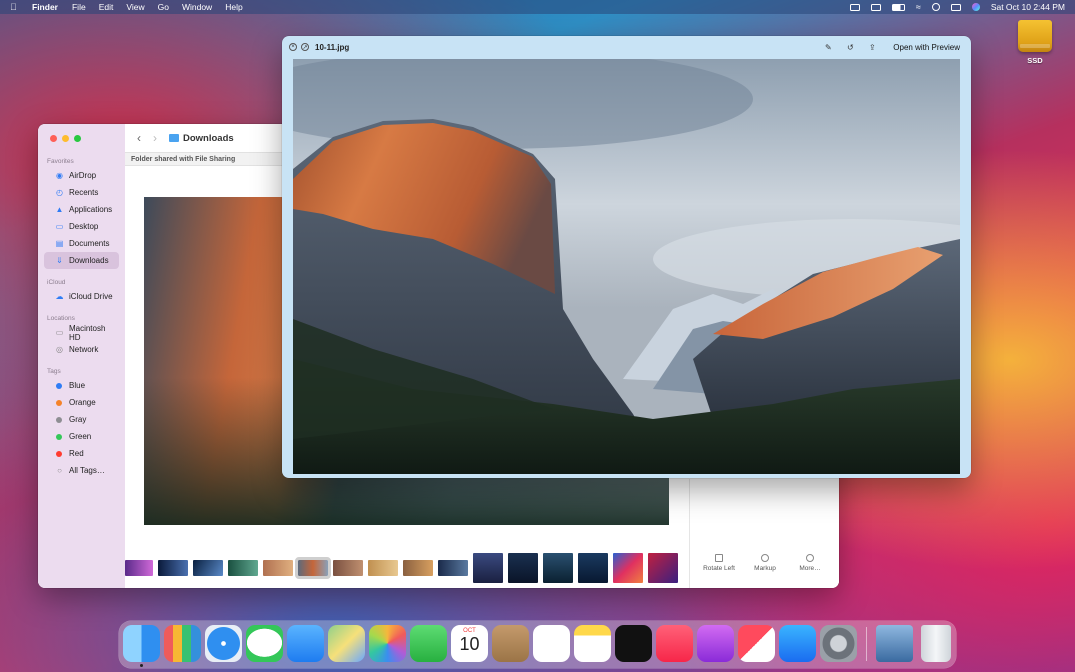 The height and width of the screenshot is (672, 1075). Describe the element at coordinates (139, 138) in the screenshot. I see `back-chevron-icon: ‹` at that location.